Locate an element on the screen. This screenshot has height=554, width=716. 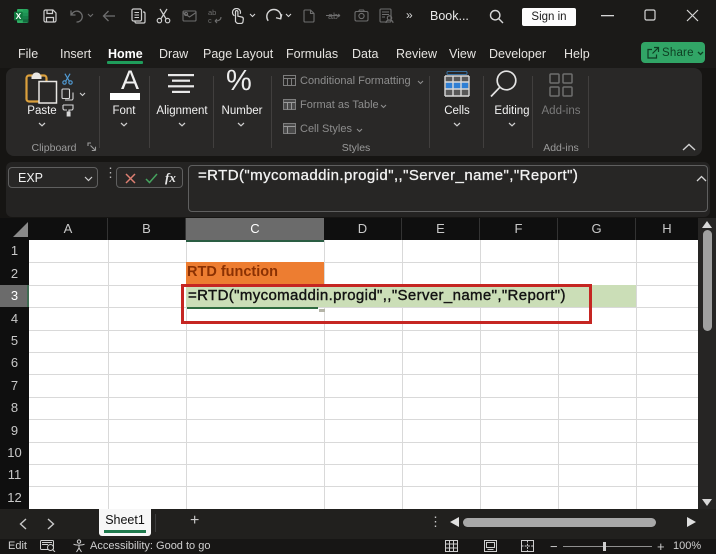
svg-text: c is located at coordinates (210, 20).